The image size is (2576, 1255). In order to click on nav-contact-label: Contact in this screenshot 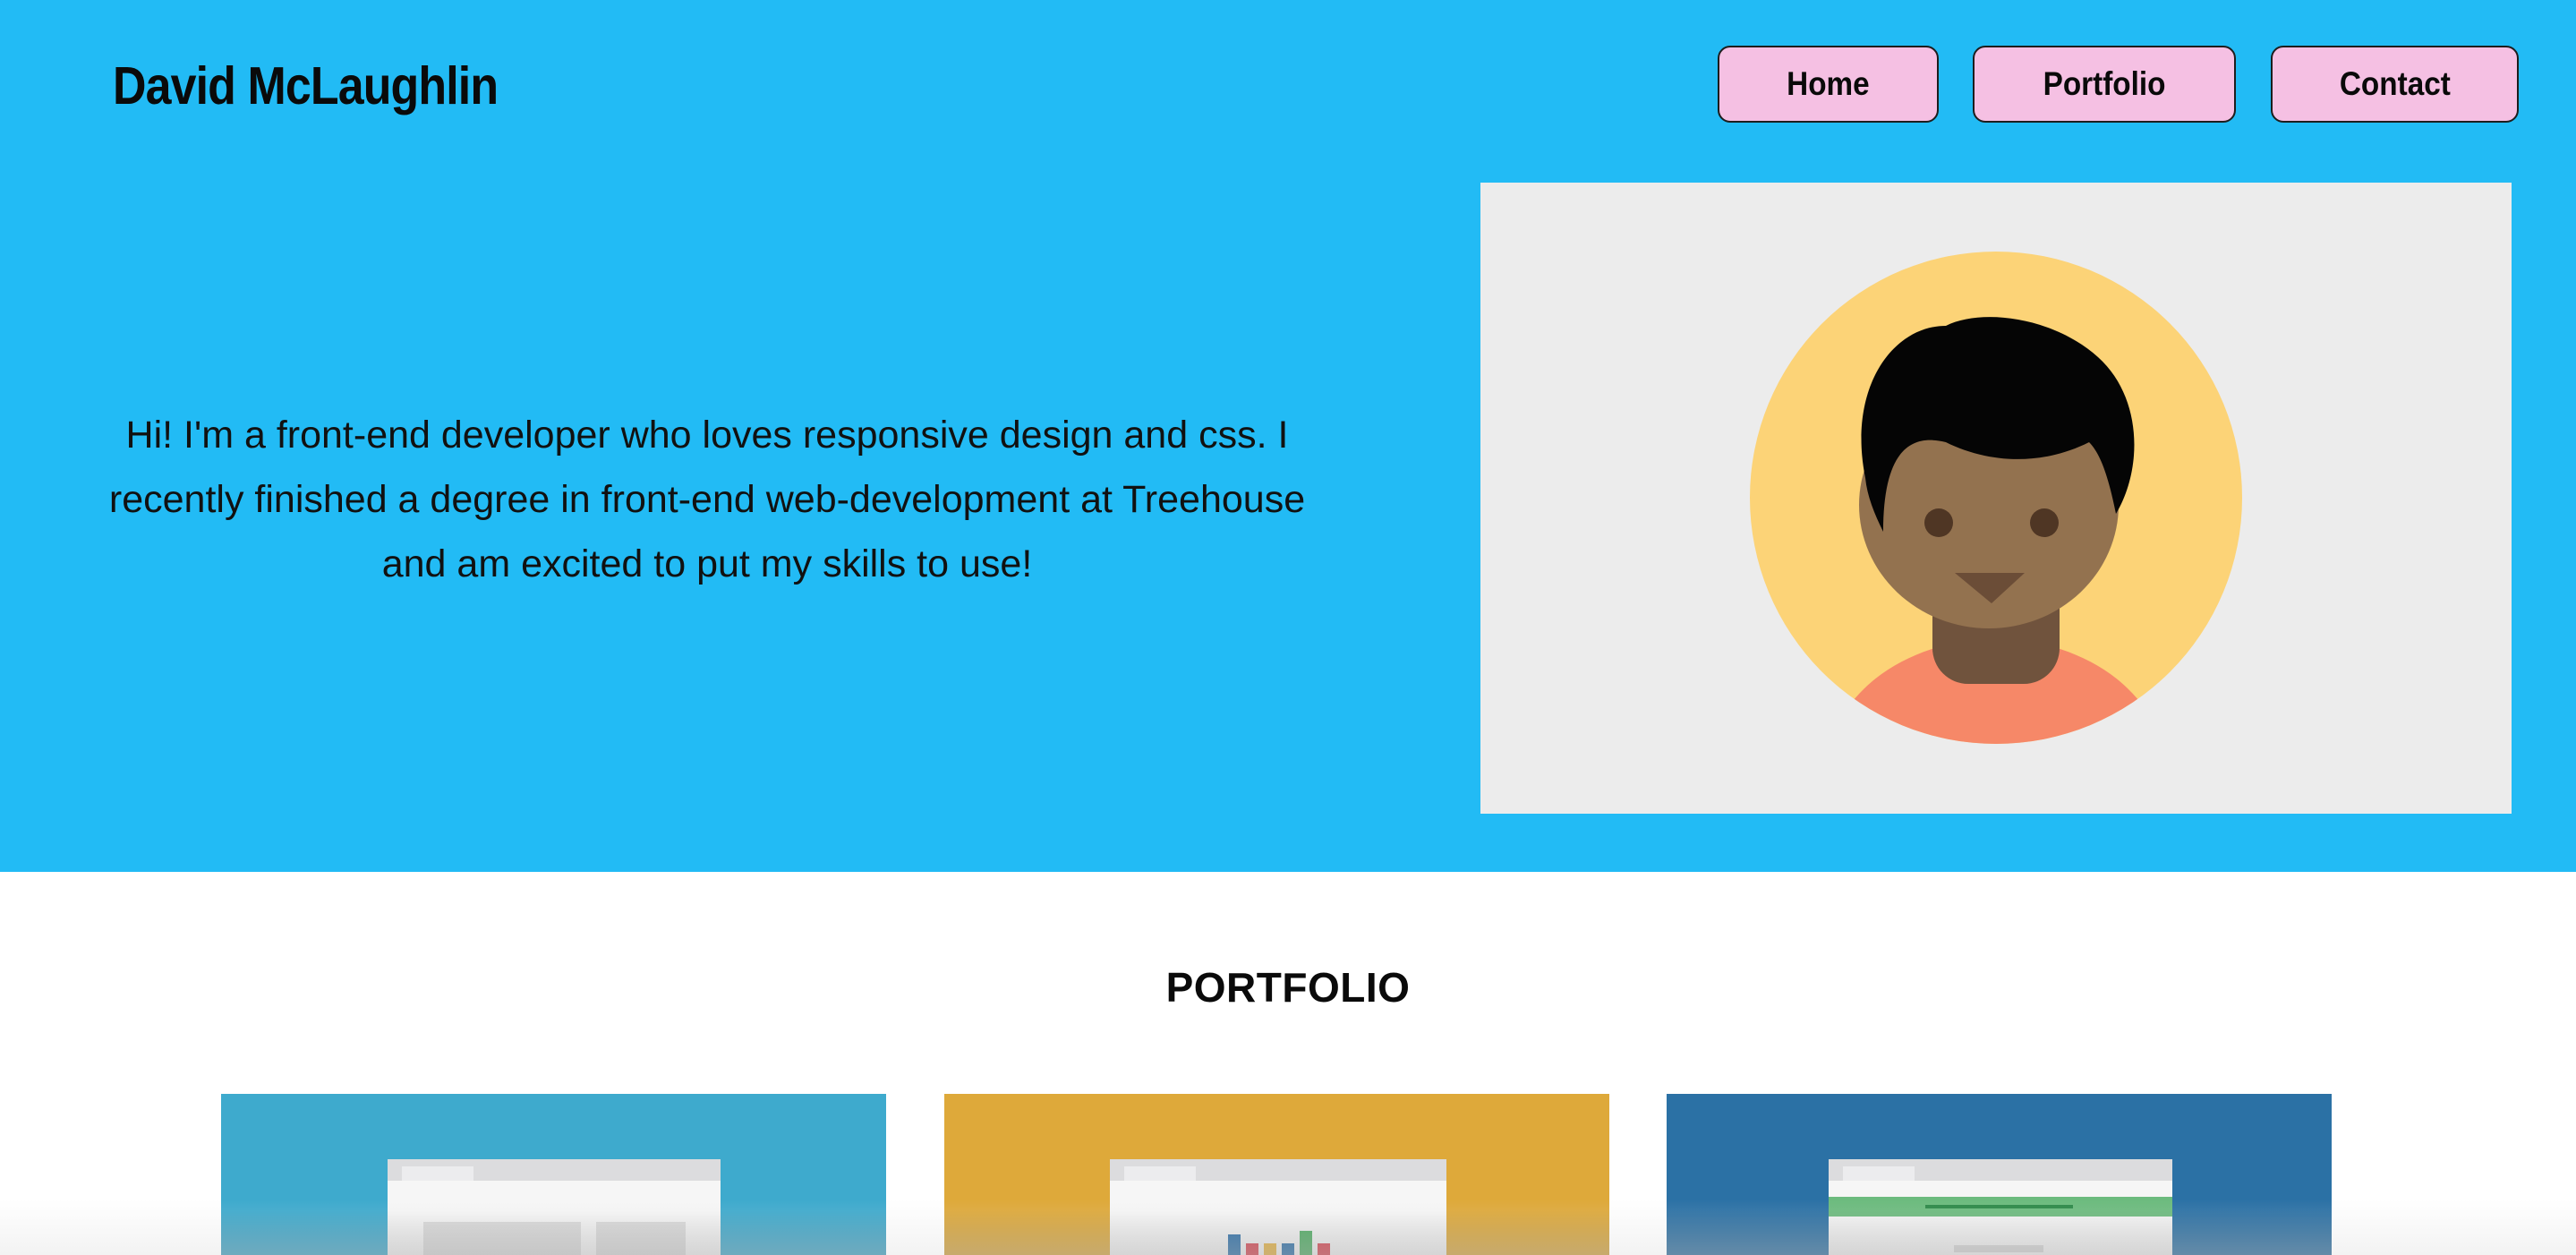, I will do `click(2395, 83)`.